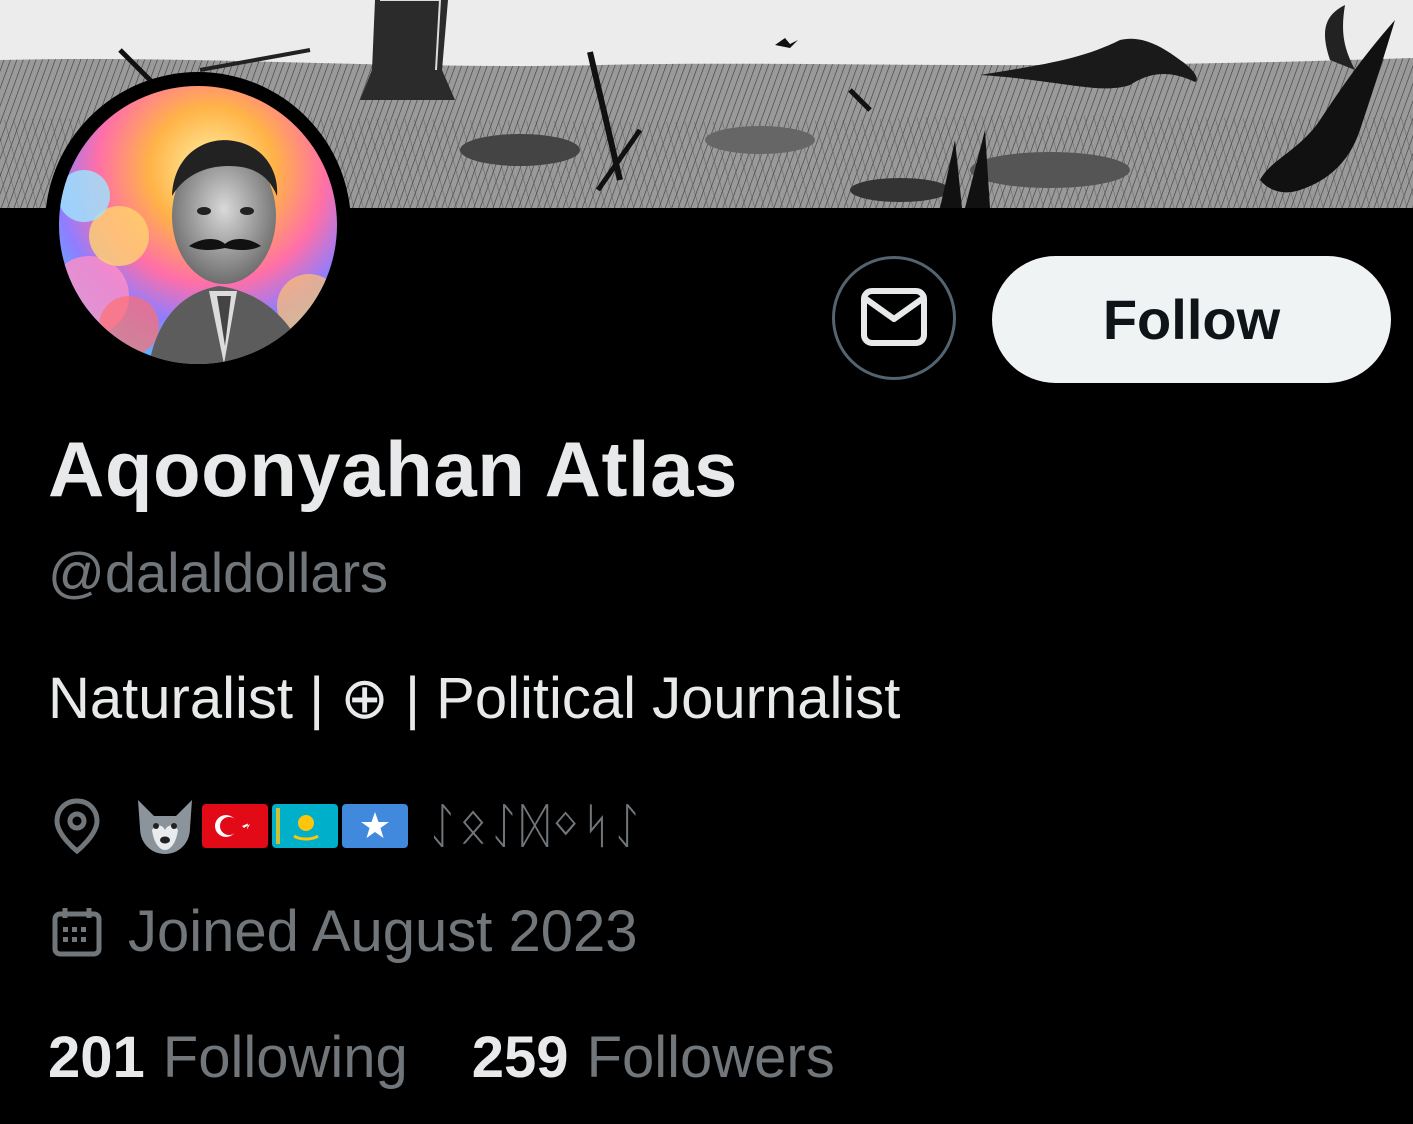 The height and width of the screenshot is (1124, 1413). I want to click on flag-kazakhstan-icon, so click(305, 826).